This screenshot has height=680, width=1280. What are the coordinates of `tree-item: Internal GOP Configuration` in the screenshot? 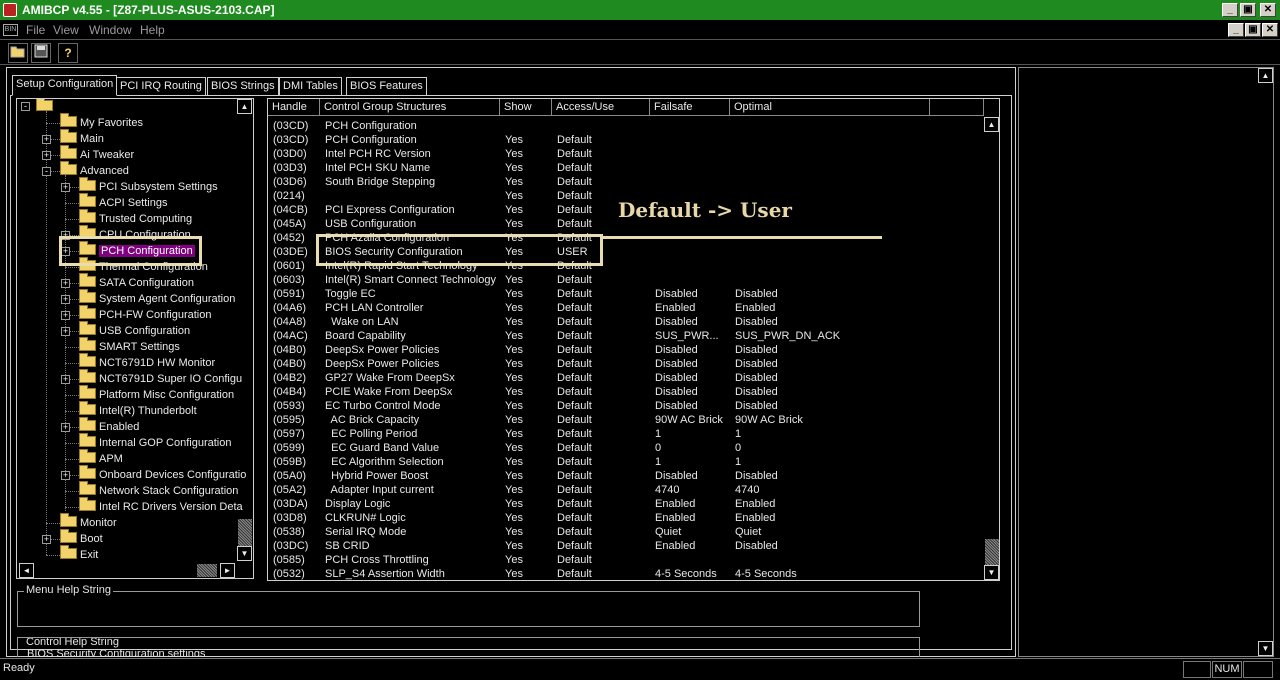 It's located at (155, 442).